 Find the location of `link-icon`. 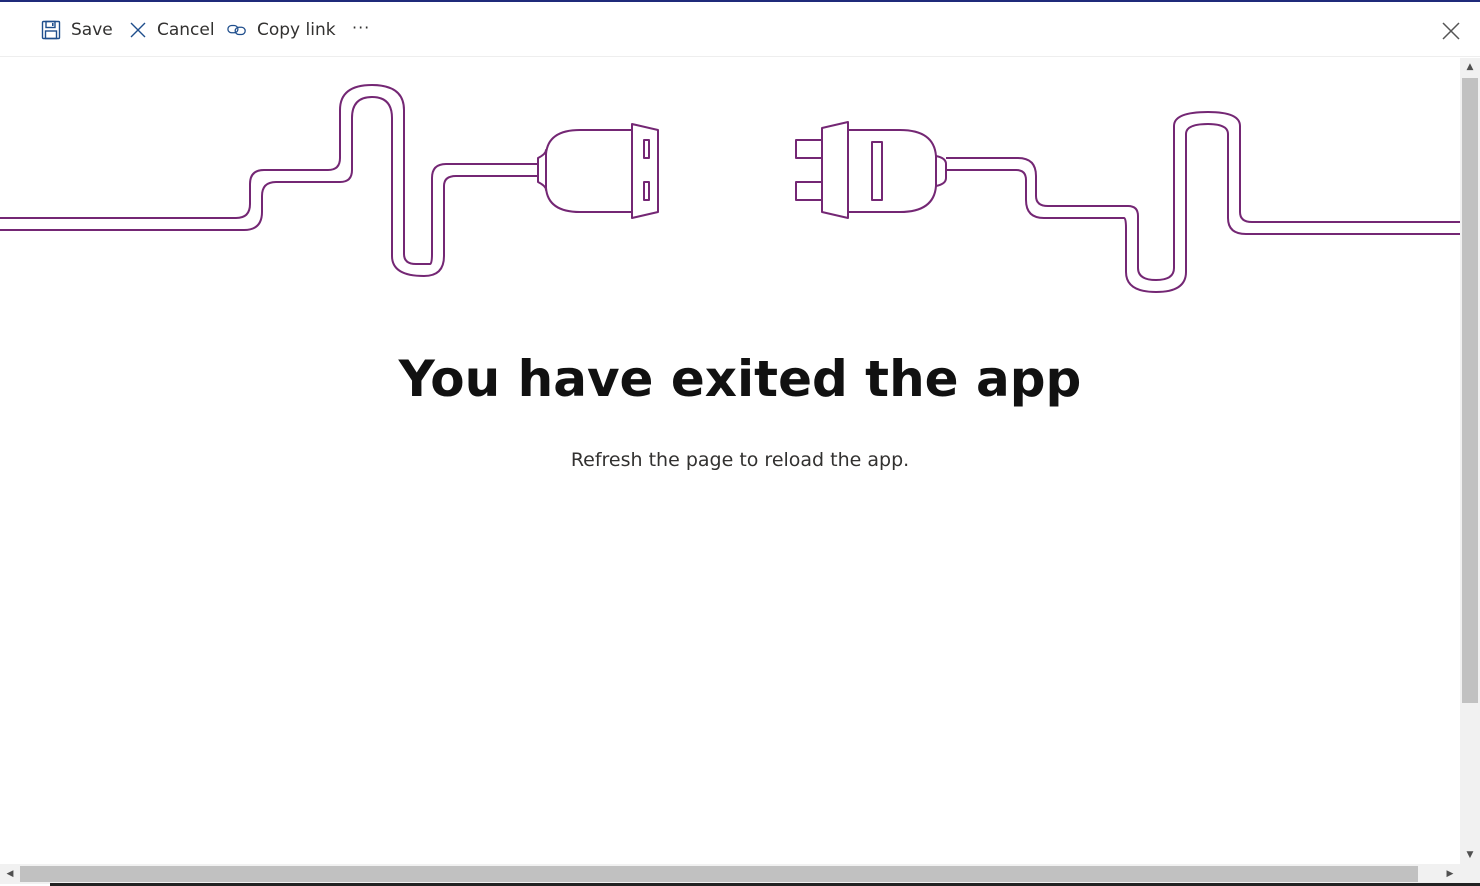

link-icon is located at coordinates (237, 30).